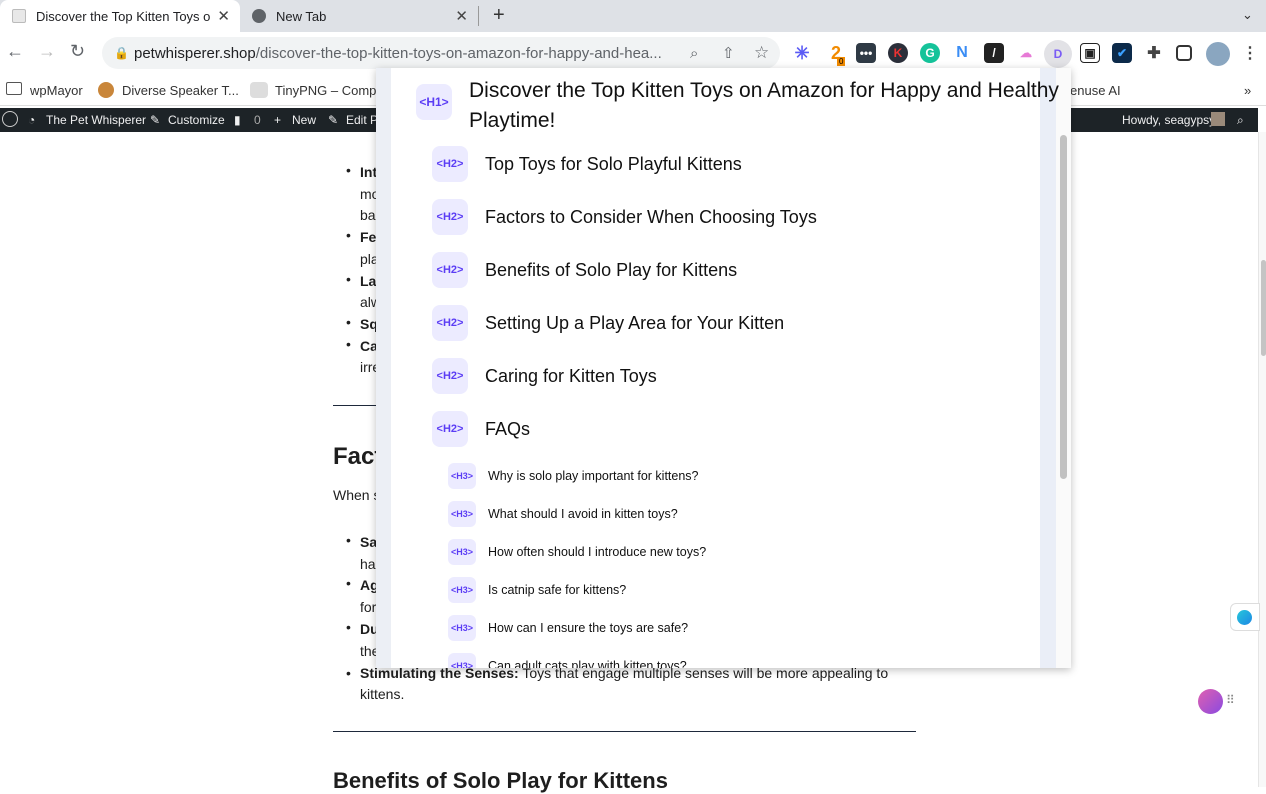 The height and width of the screenshot is (794, 1266). What do you see at coordinates (1026, 53) in the screenshot?
I see `extension-cloud-icon: ☁` at bounding box center [1026, 53].